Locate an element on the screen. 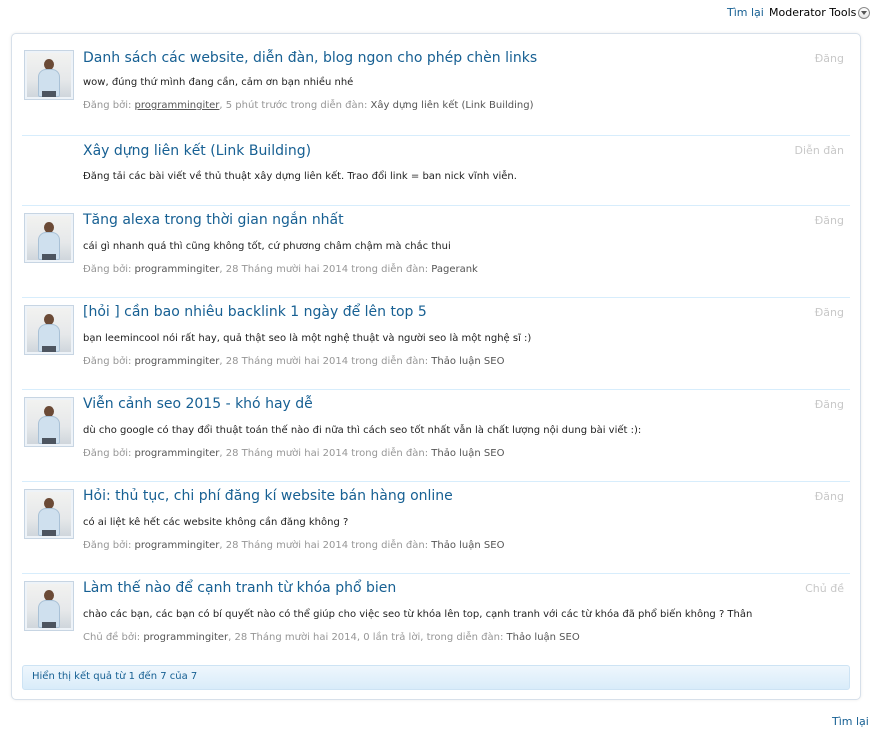 This screenshot has height=731, width=880. result-title: Viễn cảnh seo 2015 - khó hay dễ is located at coordinates (198, 404).